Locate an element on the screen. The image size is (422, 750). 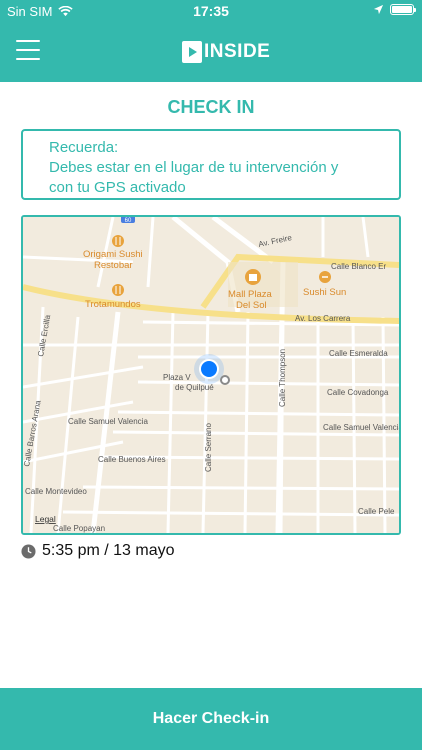
street-label: Calle Blanco Er is located at coordinates (358, 266).